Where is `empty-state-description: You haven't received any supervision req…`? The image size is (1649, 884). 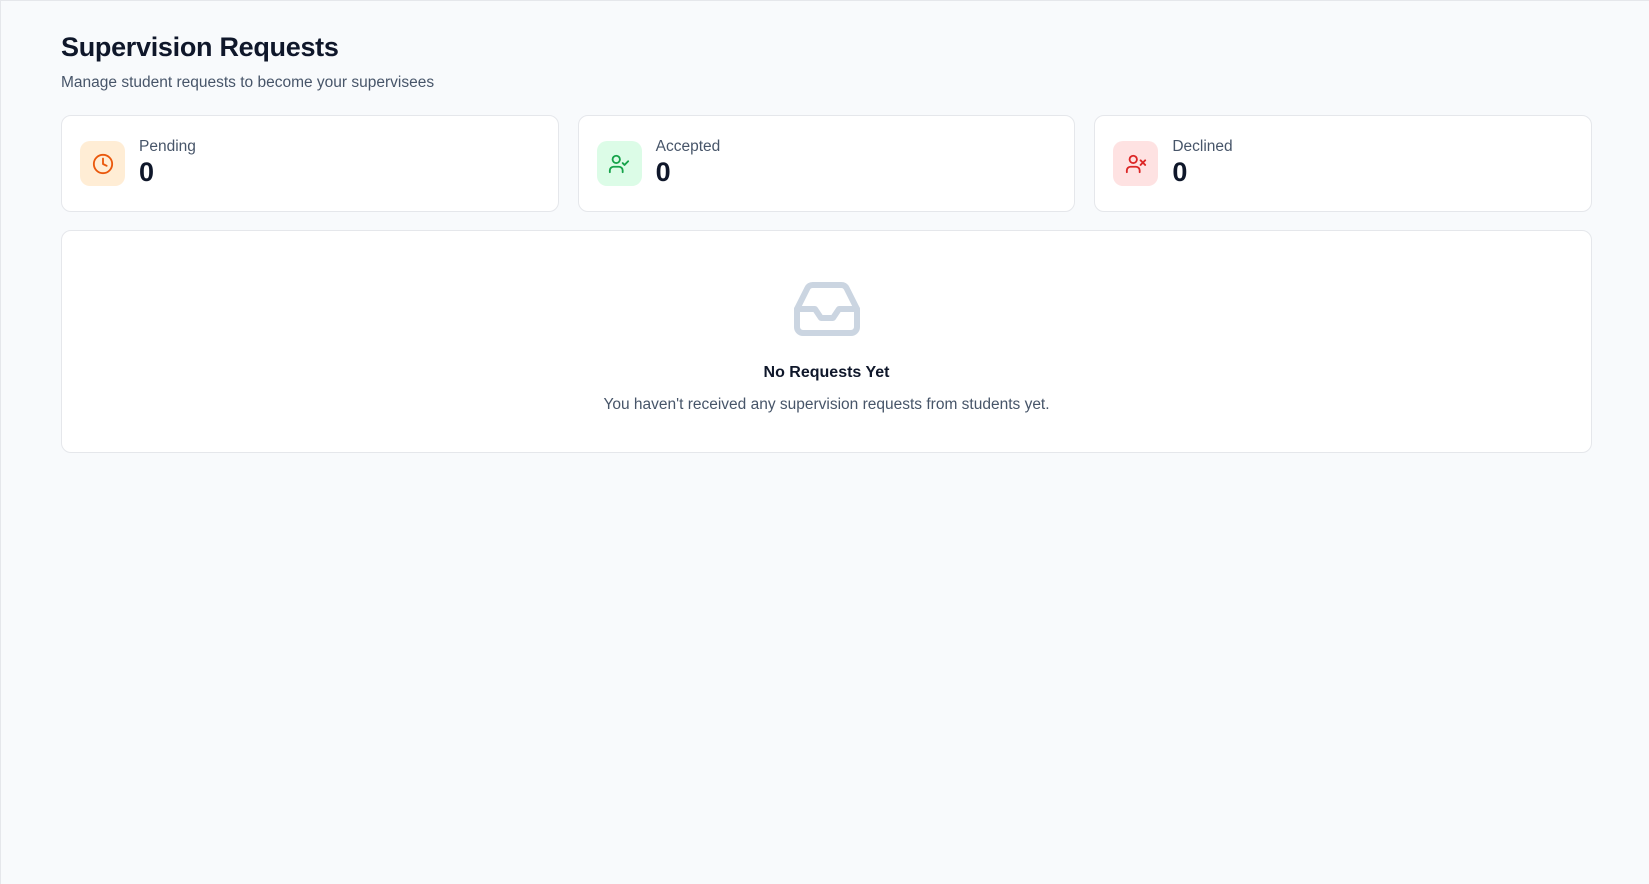 empty-state-description: You haven't received any supervision req… is located at coordinates (826, 404).